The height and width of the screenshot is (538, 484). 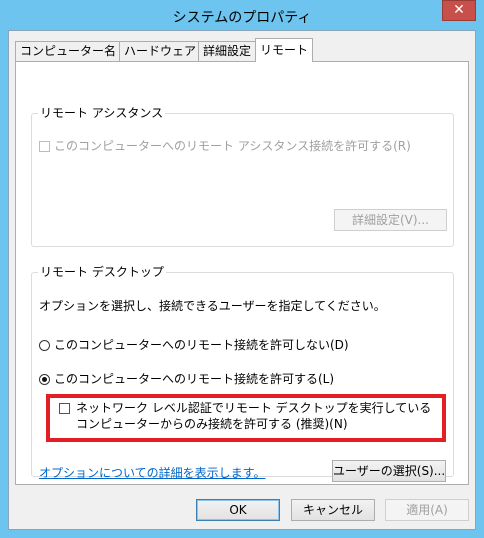 I want to click on close-button: ✕, so click(x=459, y=10).